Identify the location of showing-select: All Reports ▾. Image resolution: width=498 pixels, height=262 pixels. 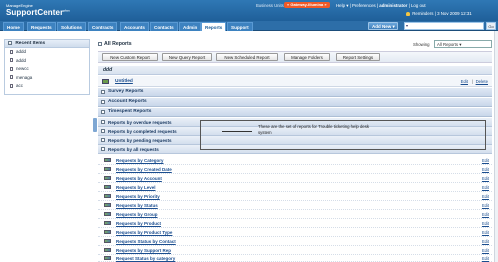
(463, 44).